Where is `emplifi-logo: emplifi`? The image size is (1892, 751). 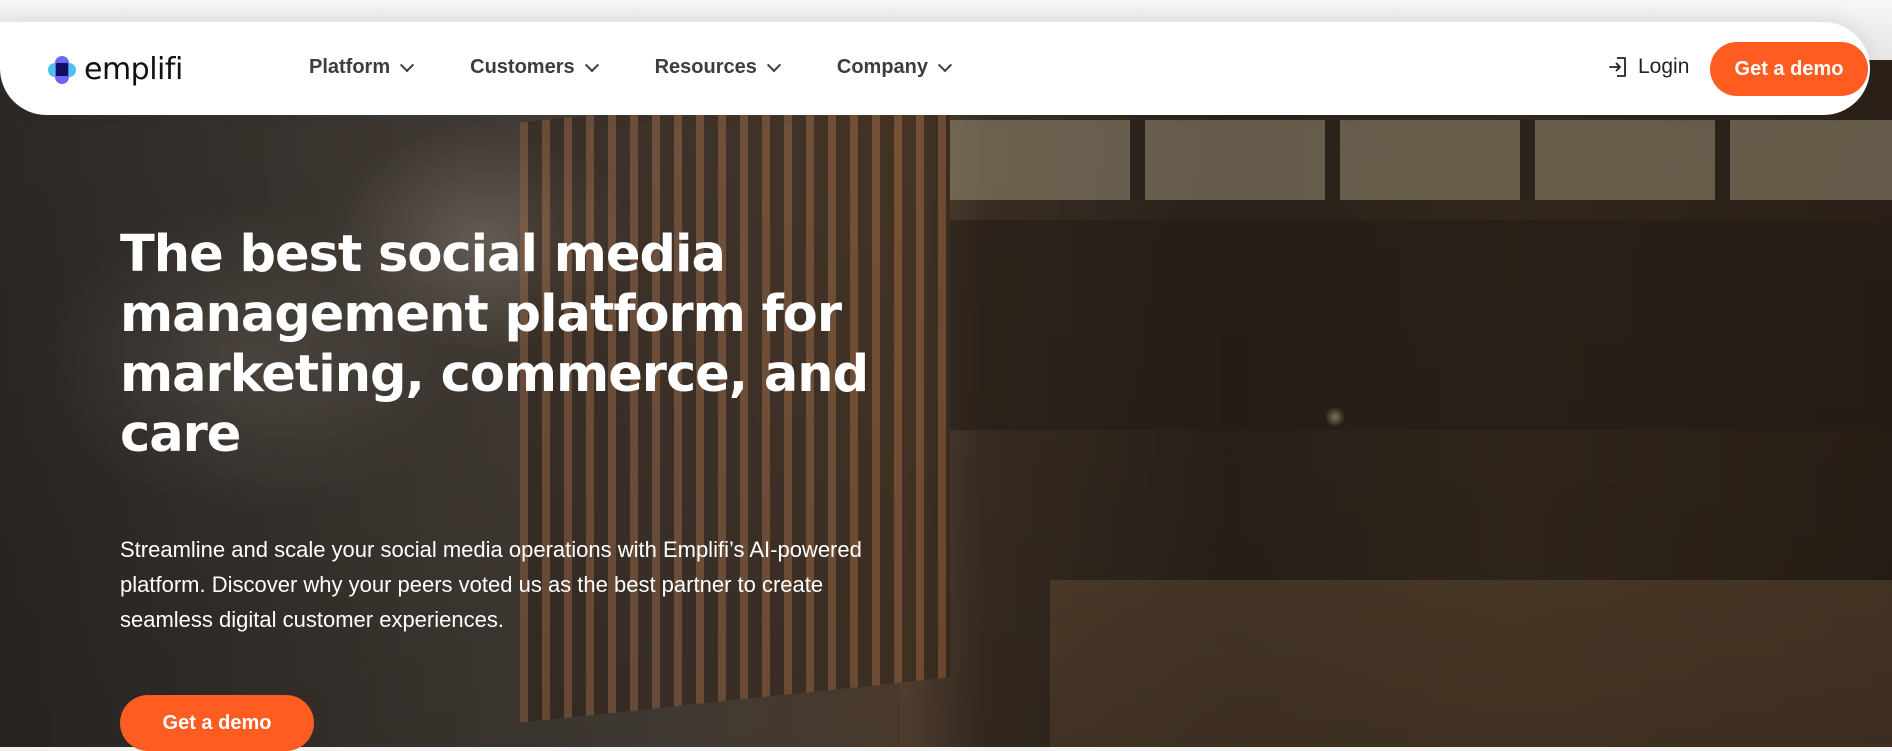 emplifi-logo: emplifi is located at coordinates (115, 69).